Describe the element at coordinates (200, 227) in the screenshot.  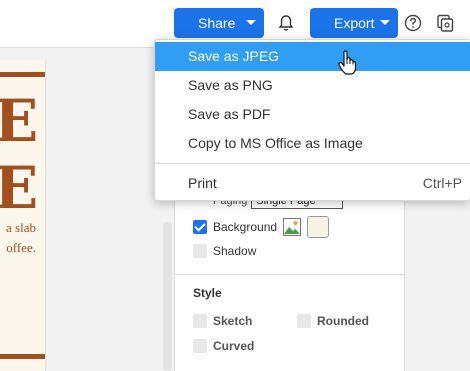
I see `background-checkbox` at that location.